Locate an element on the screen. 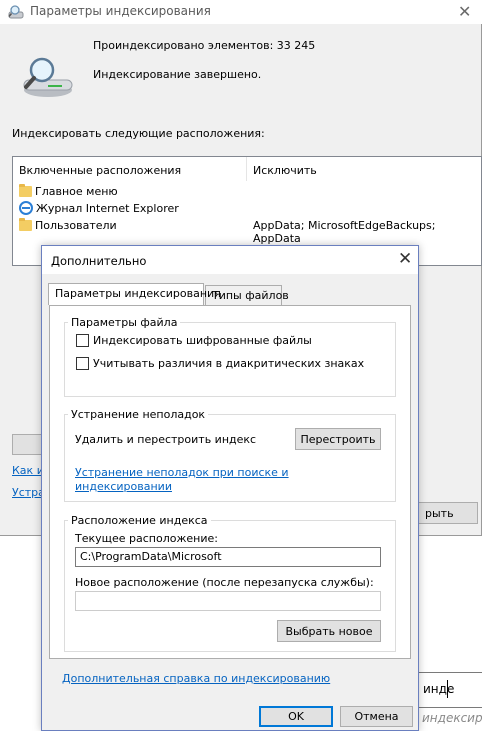 This screenshot has height=731, width=482. background-text: инде is located at coordinates (439, 689).